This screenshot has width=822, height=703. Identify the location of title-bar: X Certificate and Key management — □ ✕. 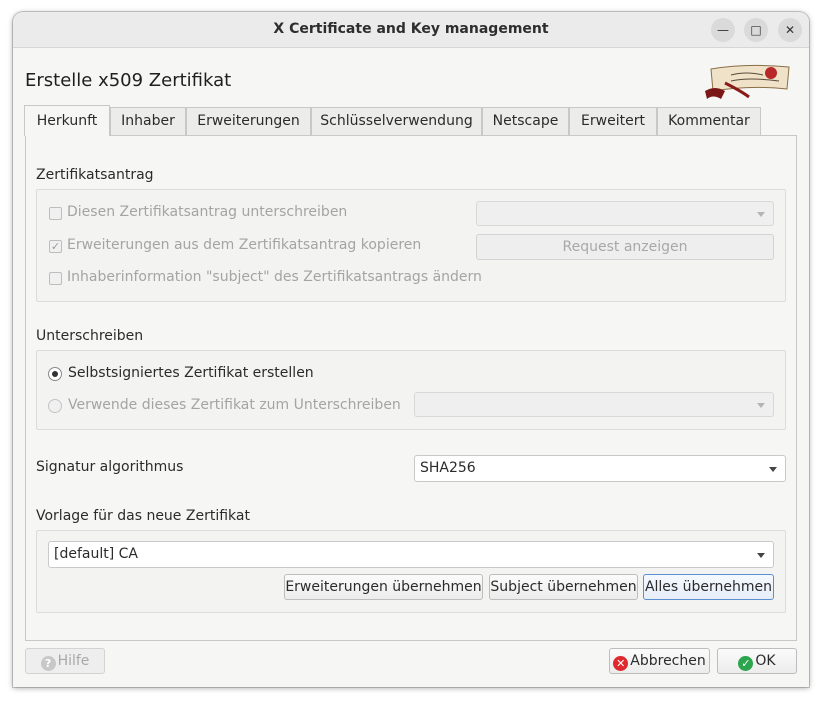
(411, 30).